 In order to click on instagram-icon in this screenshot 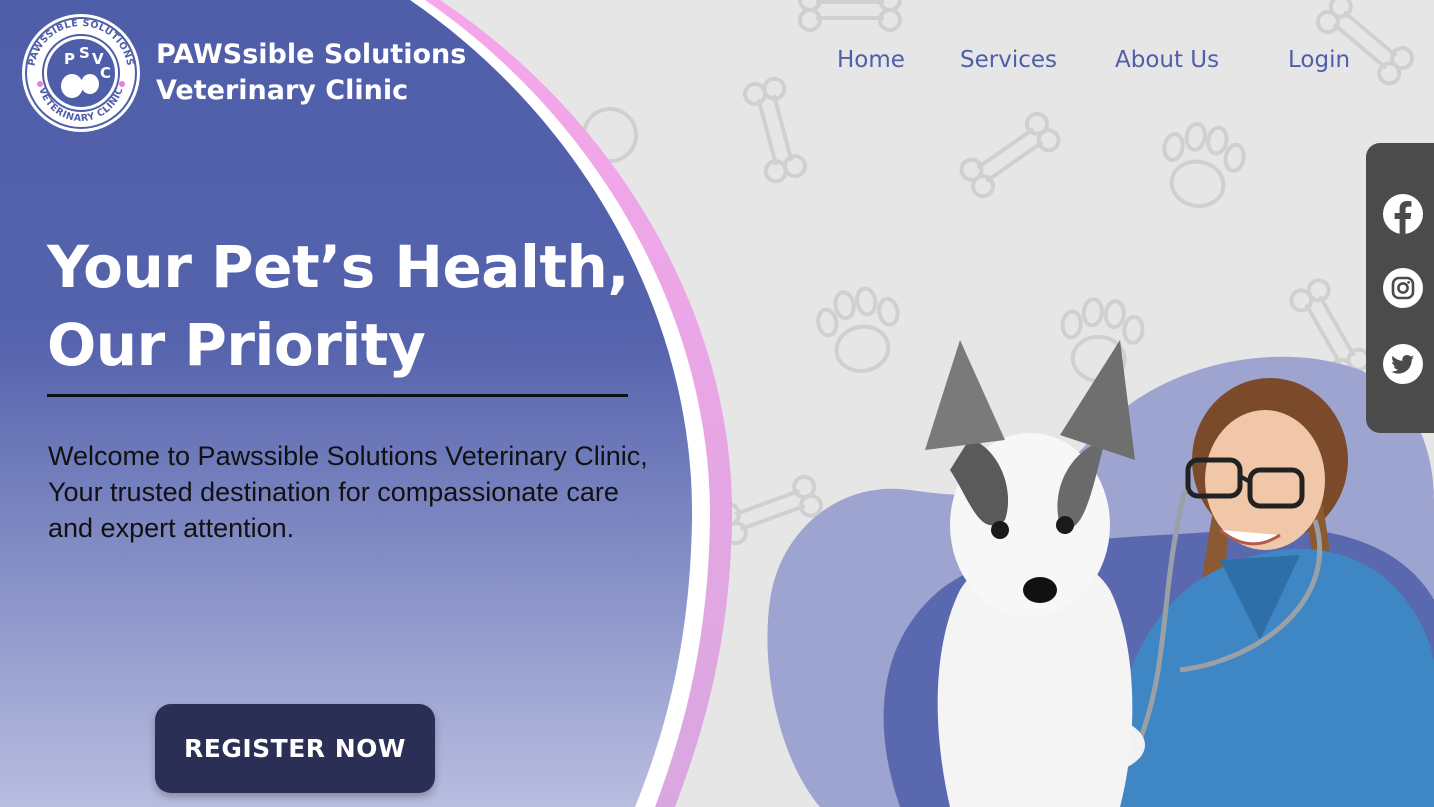, I will do `click(1403, 288)`.